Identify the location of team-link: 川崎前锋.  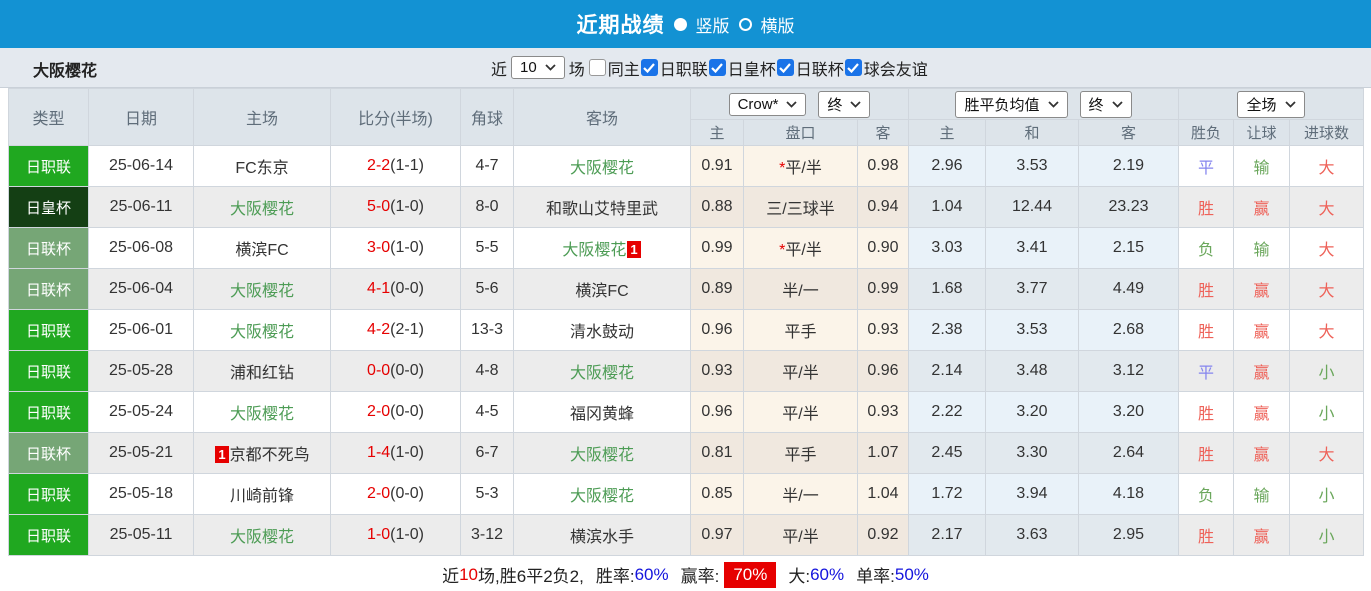
(262, 496).